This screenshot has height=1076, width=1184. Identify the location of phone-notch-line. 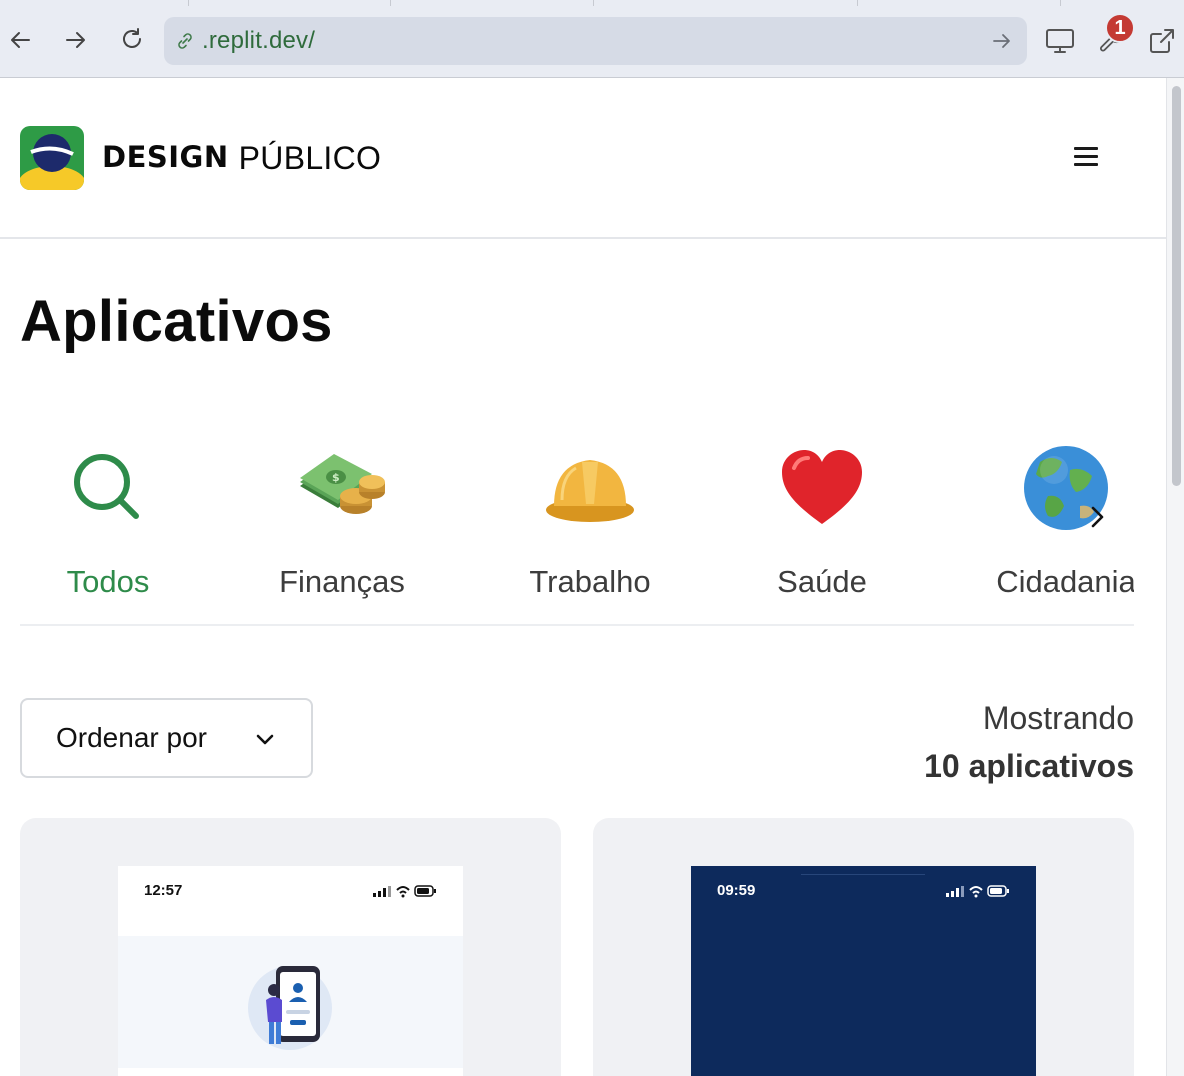
(863, 874).